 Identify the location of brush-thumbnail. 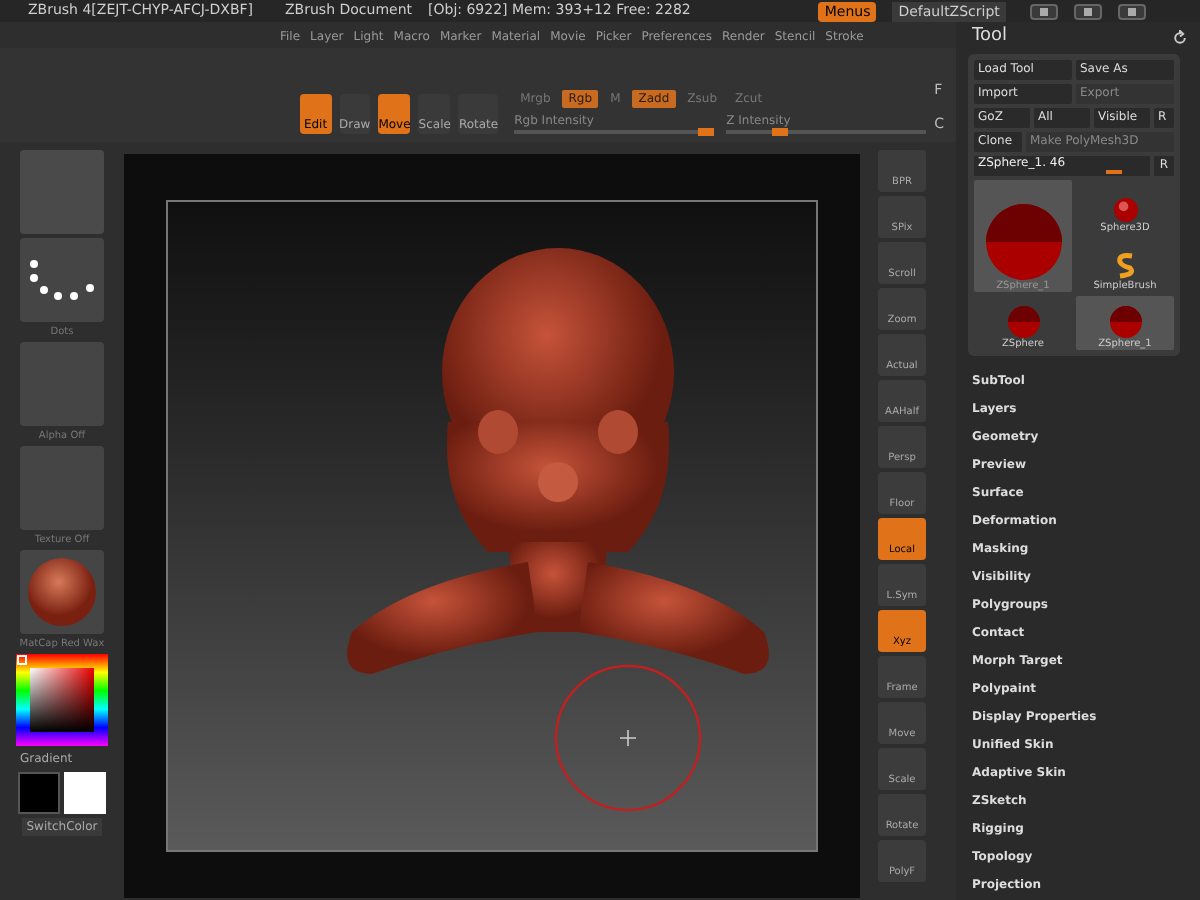
(62, 192).